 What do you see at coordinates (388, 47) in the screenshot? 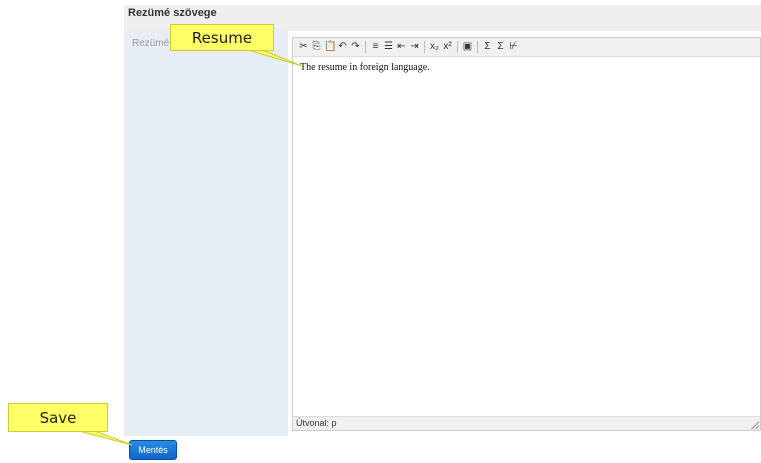
I see `unordered-list-icon: ☰` at bounding box center [388, 47].